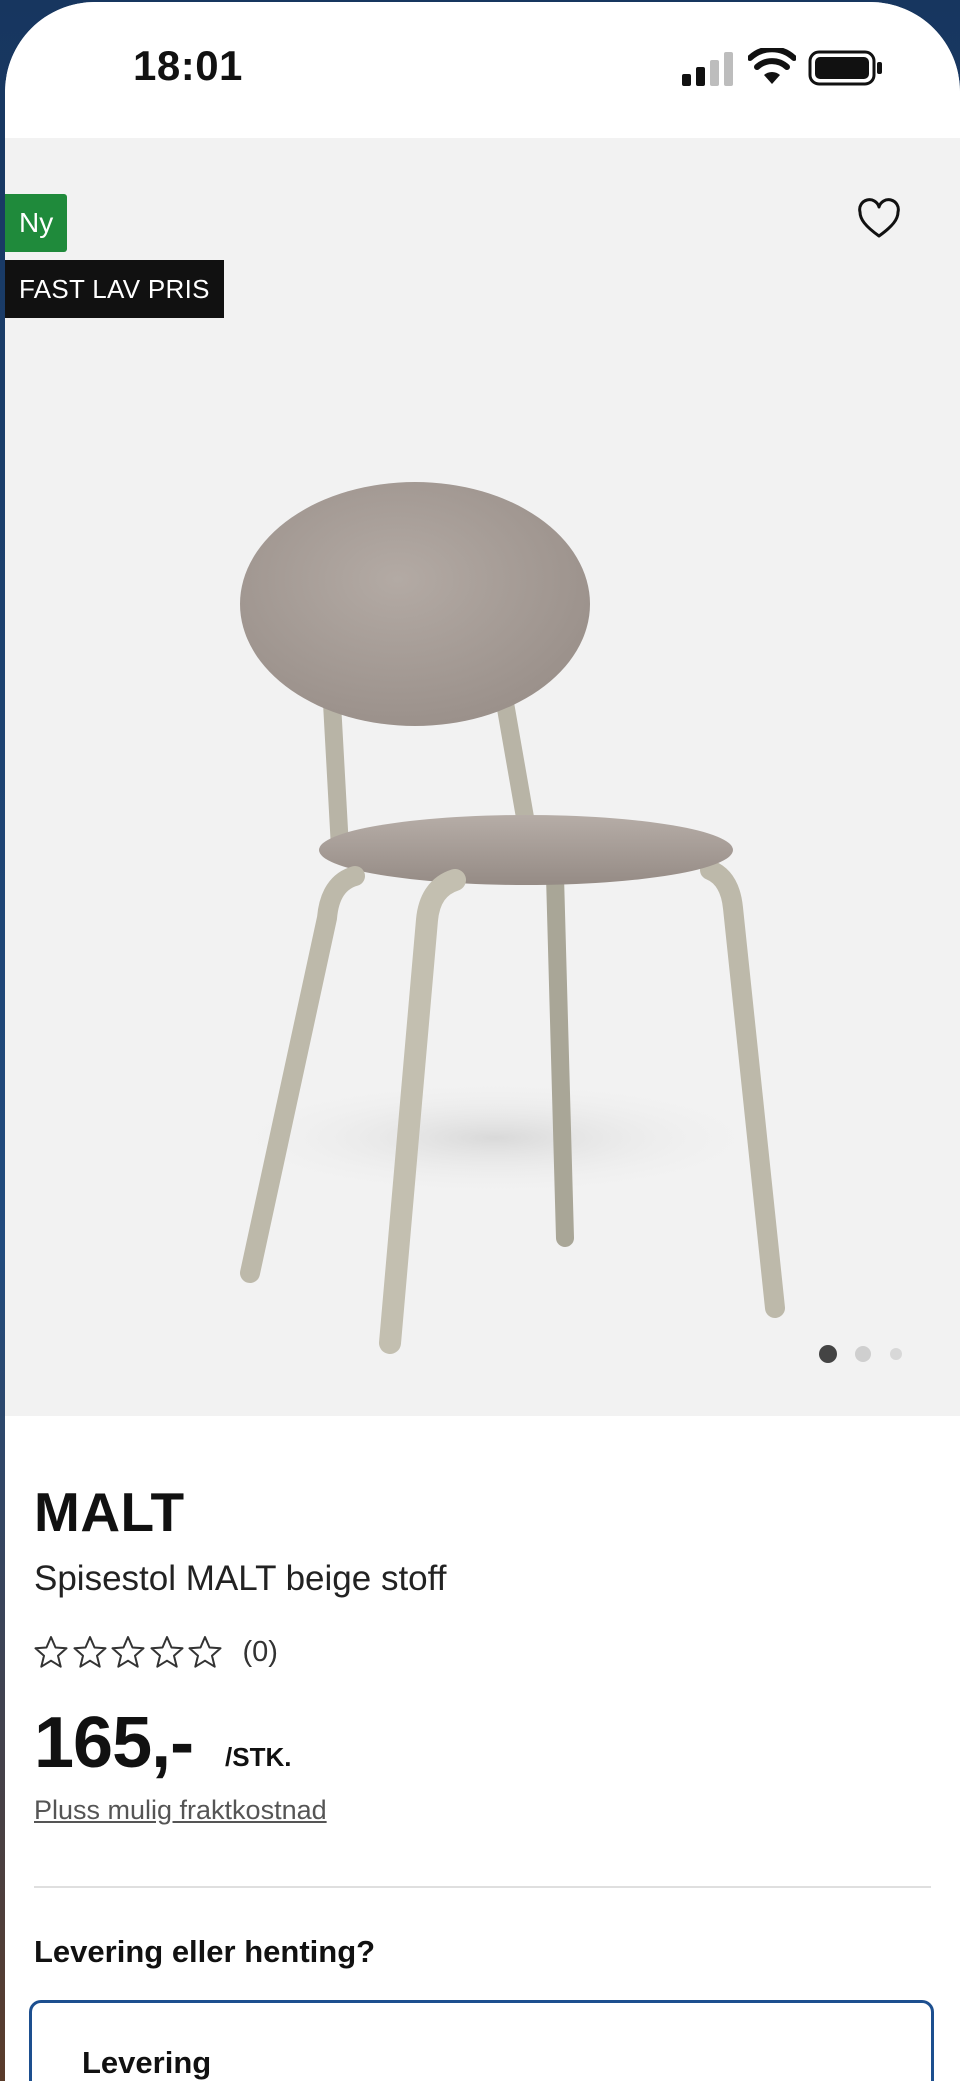 Image resolution: width=960 pixels, height=2081 pixels. I want to click on product-price: 165,-, so click(114, 1743).